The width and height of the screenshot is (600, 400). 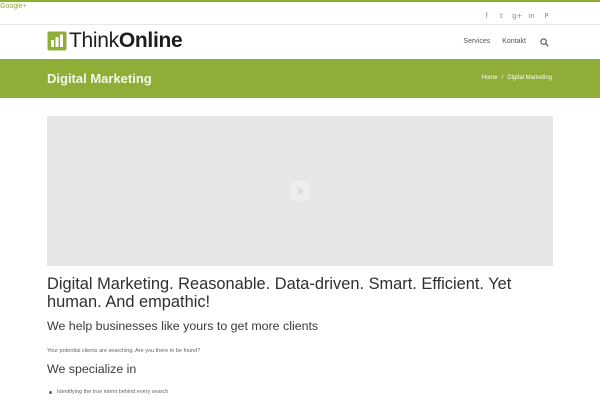 What do you see at coordinates (476, 42) in the screenshot?
I see `nav-services: Services` at bounding box center [476, 42].